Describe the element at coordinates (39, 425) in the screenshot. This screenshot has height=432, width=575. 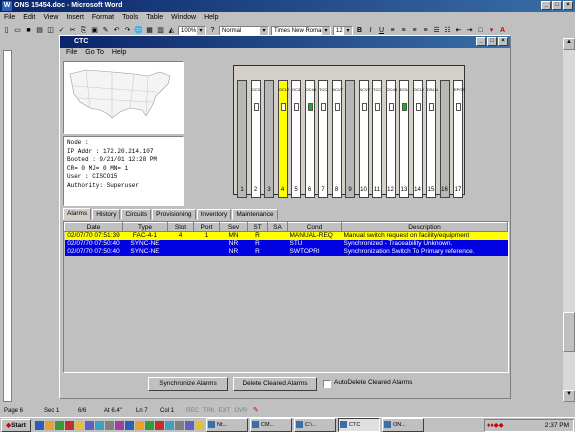
I see `word-icon` at that location.